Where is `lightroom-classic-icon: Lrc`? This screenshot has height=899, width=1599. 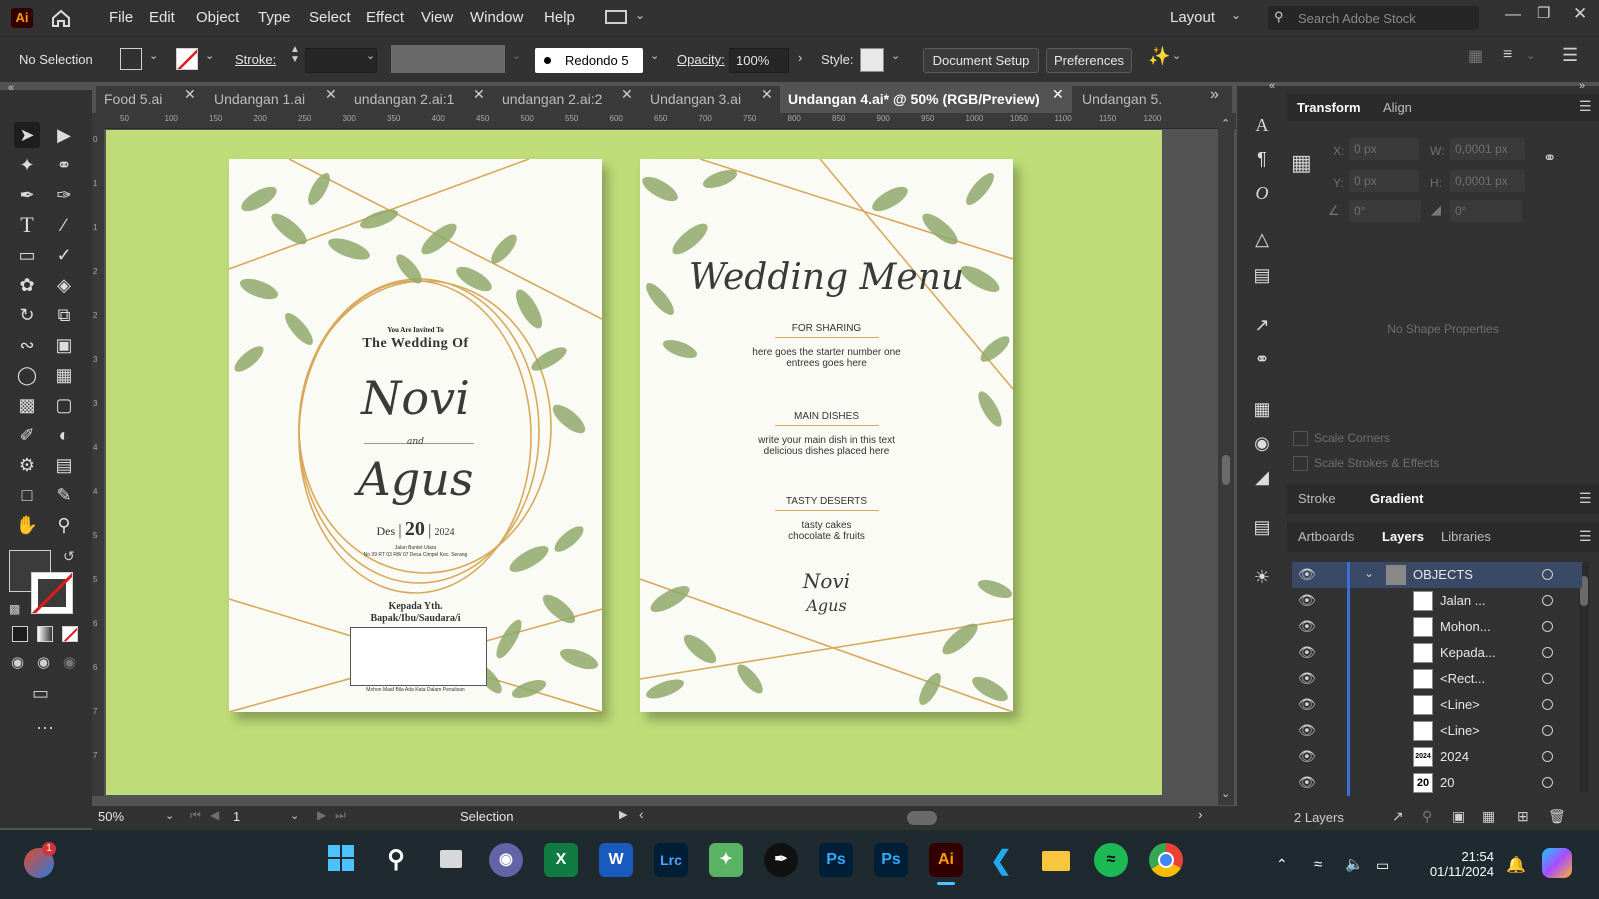
lightroom-classic-icon: Lrc is located at coordinates (671, 860).